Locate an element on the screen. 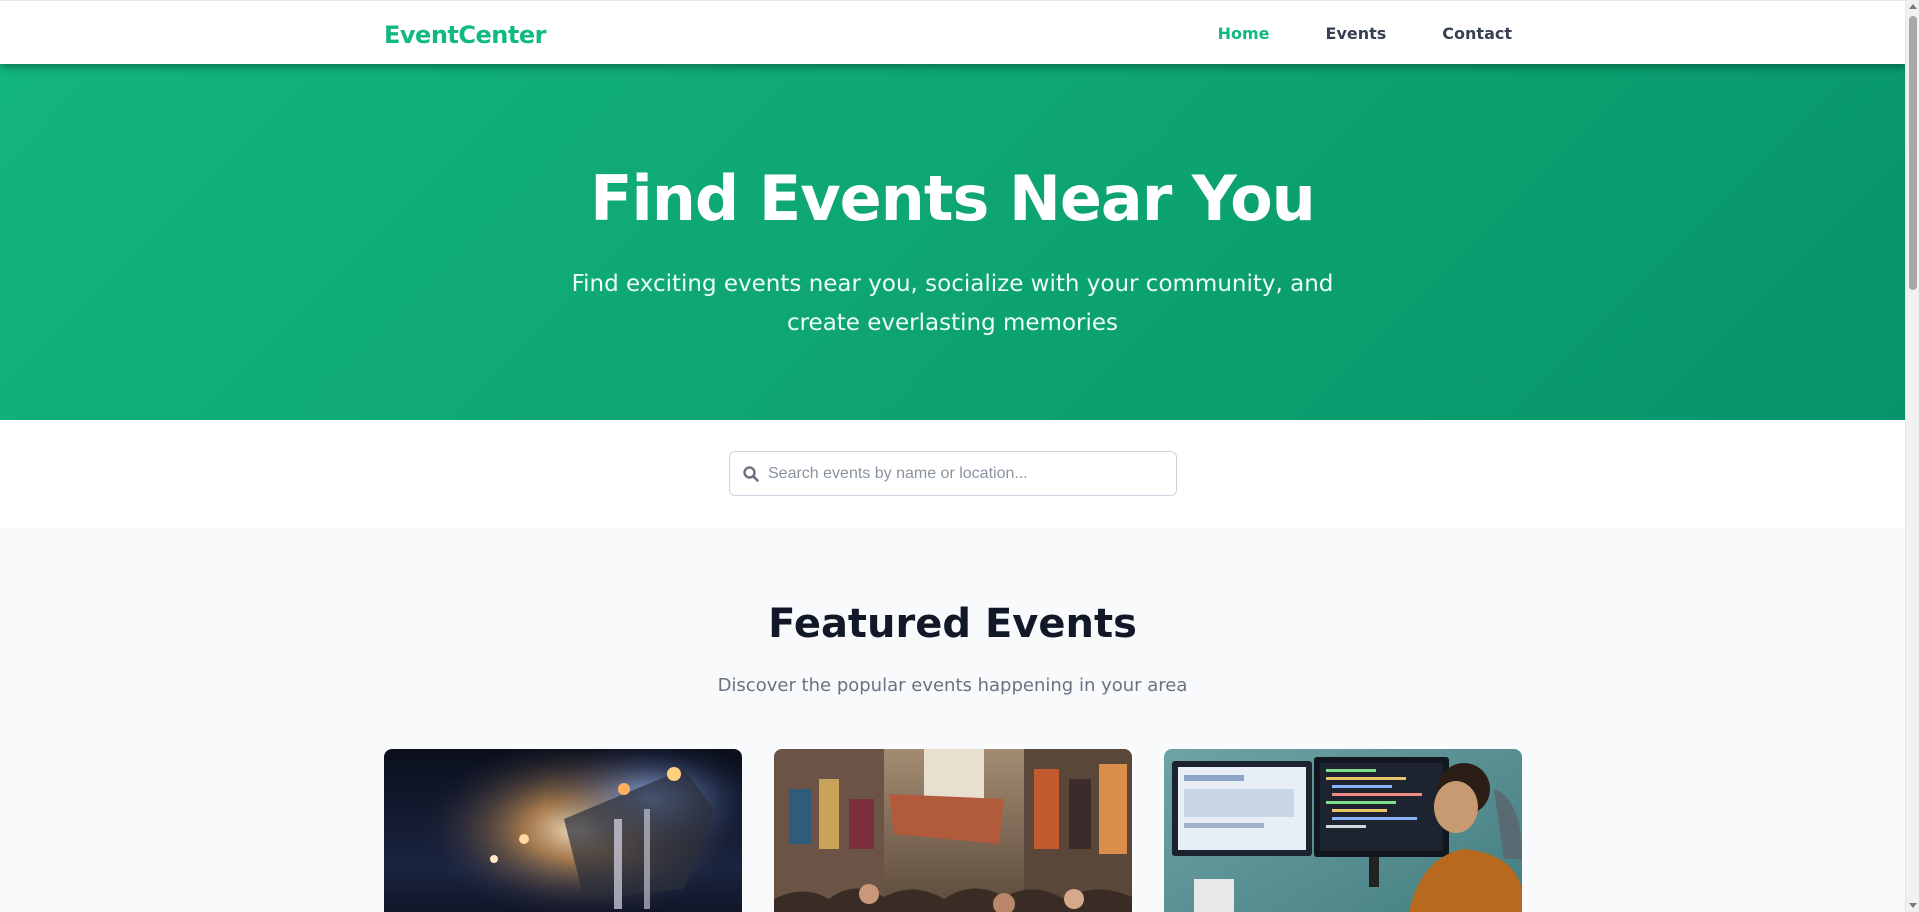 This screenshot has height=912, width=1919. street-market-image is located at coordinates (953, 830).